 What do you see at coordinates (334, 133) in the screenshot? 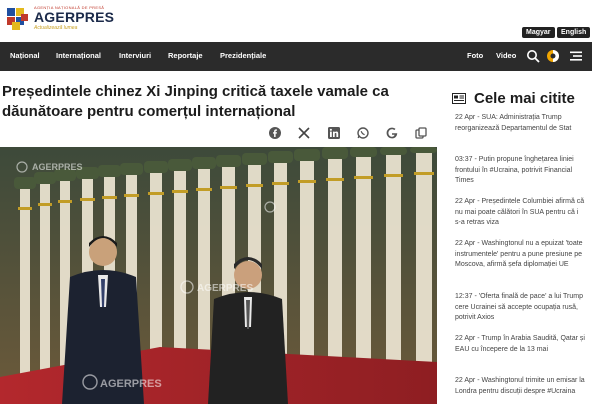
I see `linkedin-share-icon` at bounding box center [334, 133].